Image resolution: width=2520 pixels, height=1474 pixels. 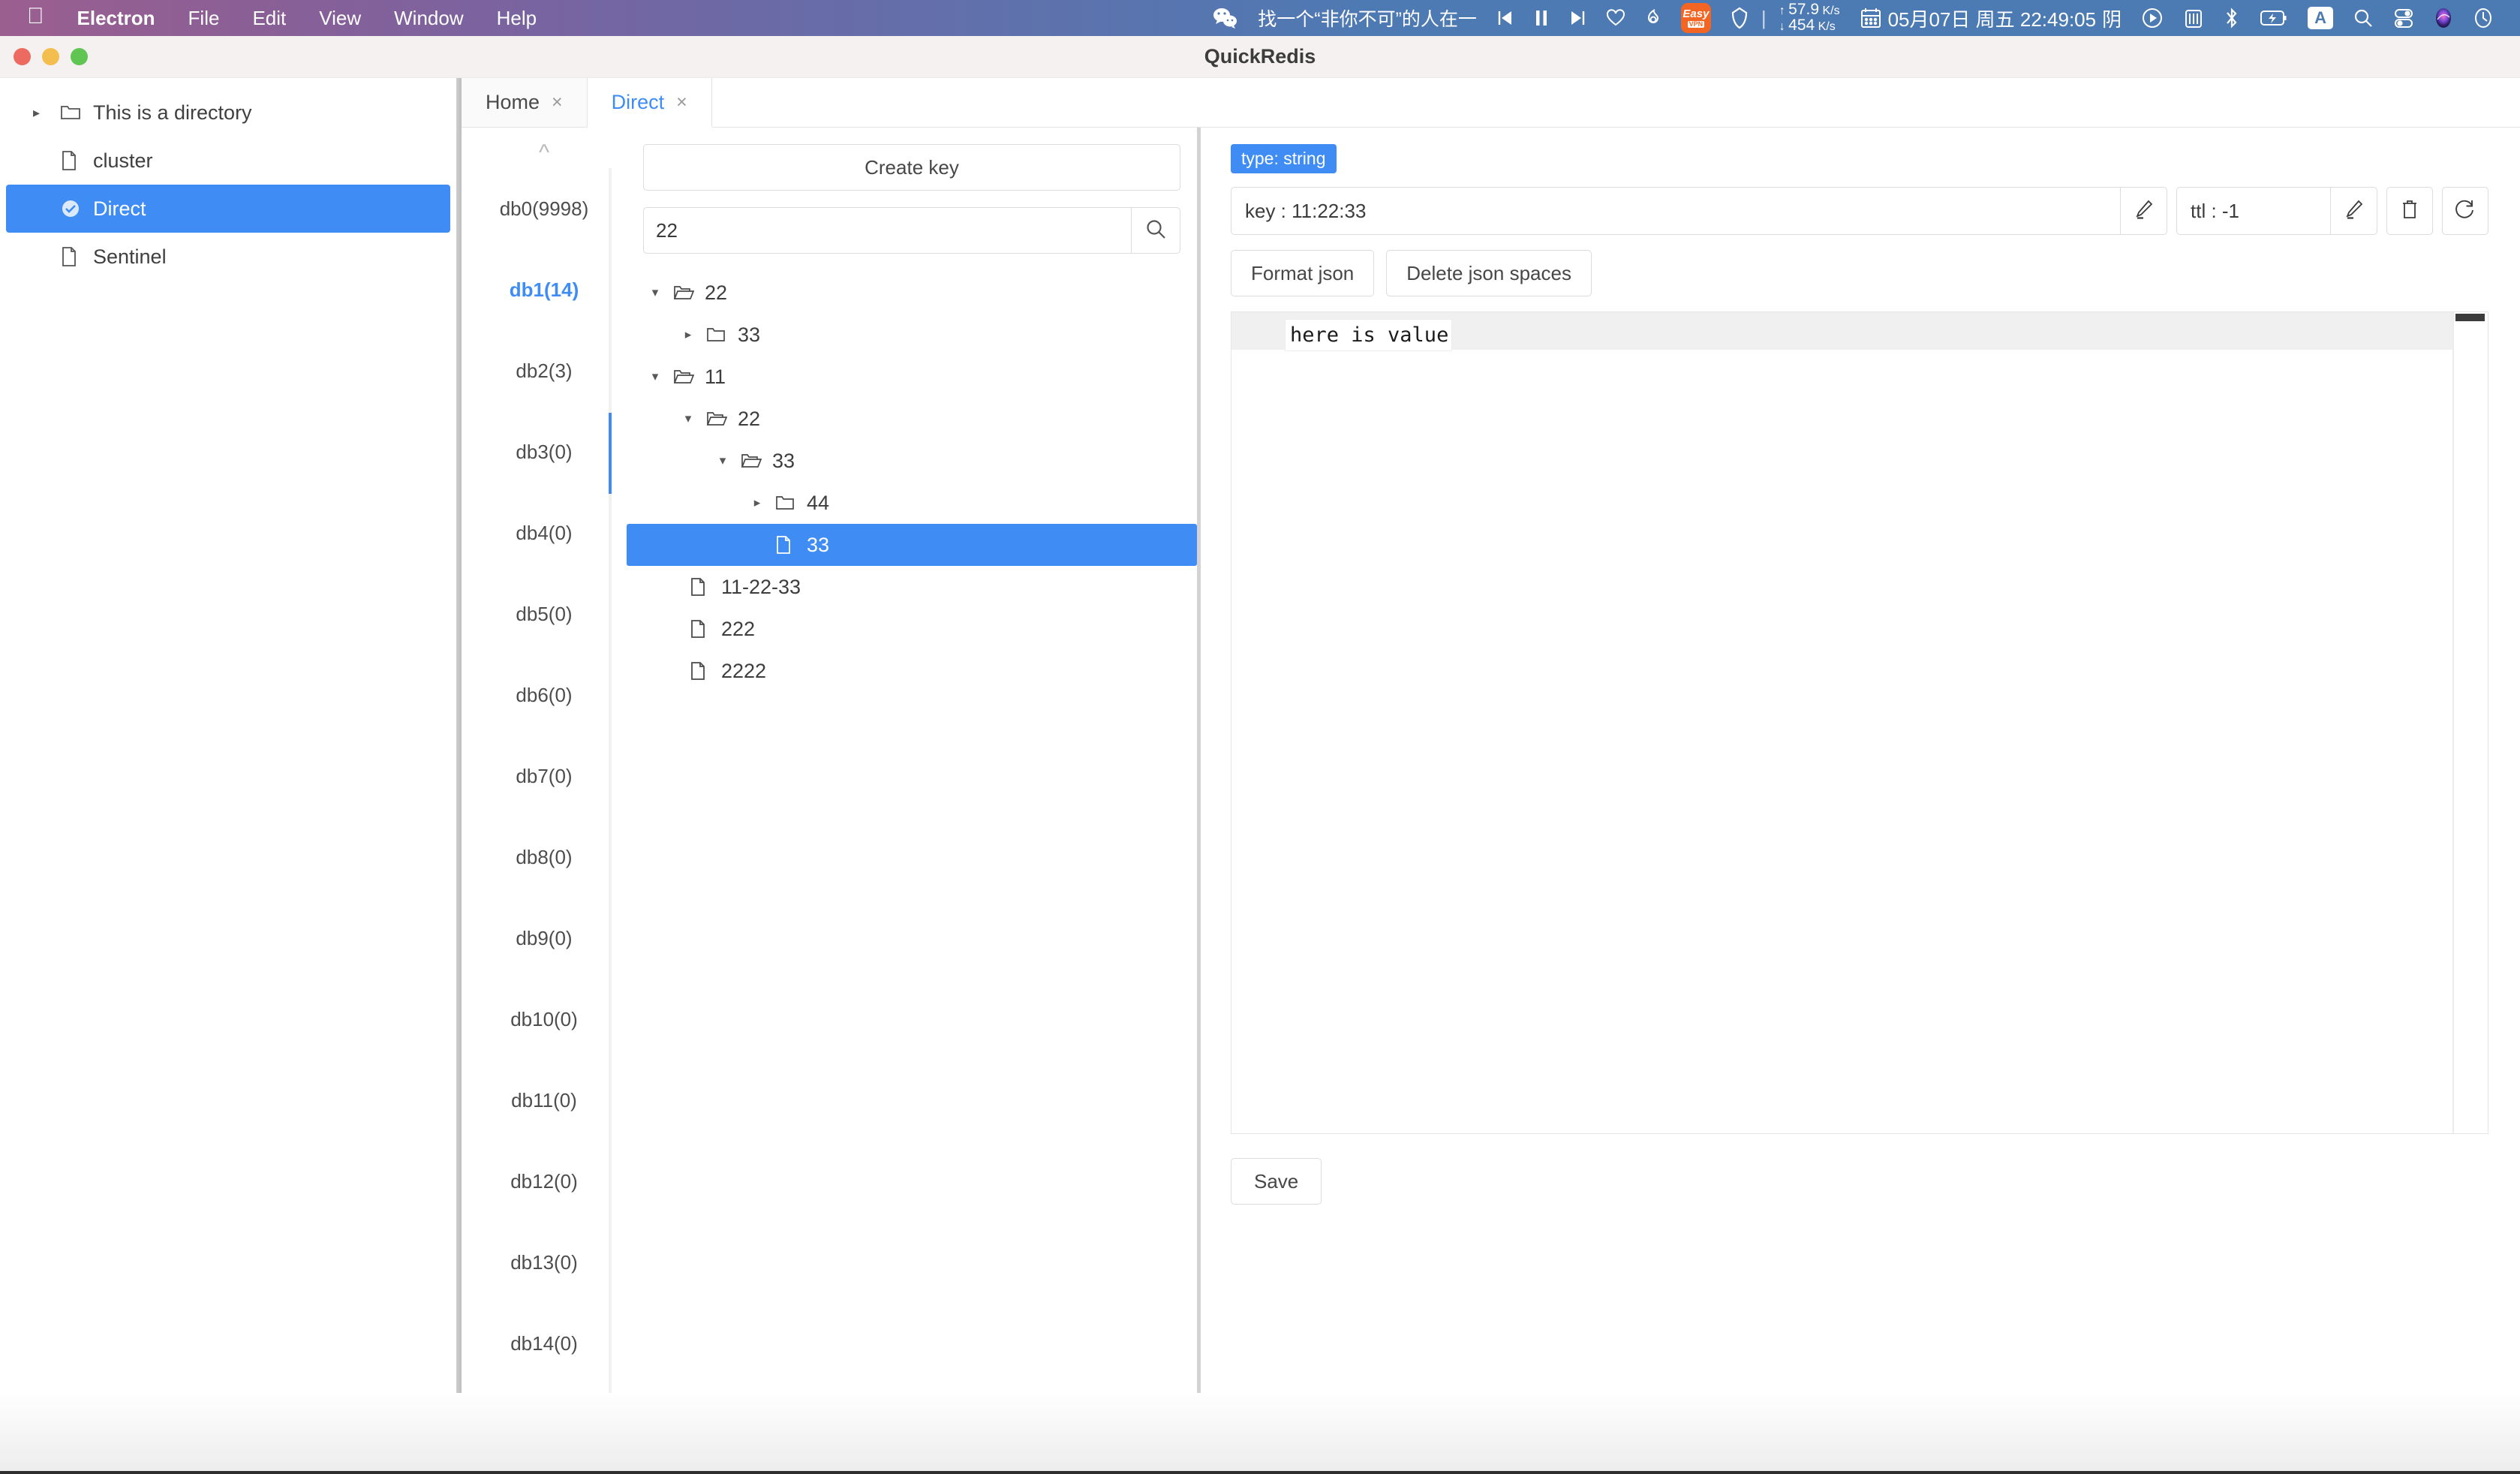 What do you see at coordinates (228, 113) in the screenshot?
I see `sidebar-item-this-is-a-directory: ▸ This is a directory` at bounding box center [228, 113].